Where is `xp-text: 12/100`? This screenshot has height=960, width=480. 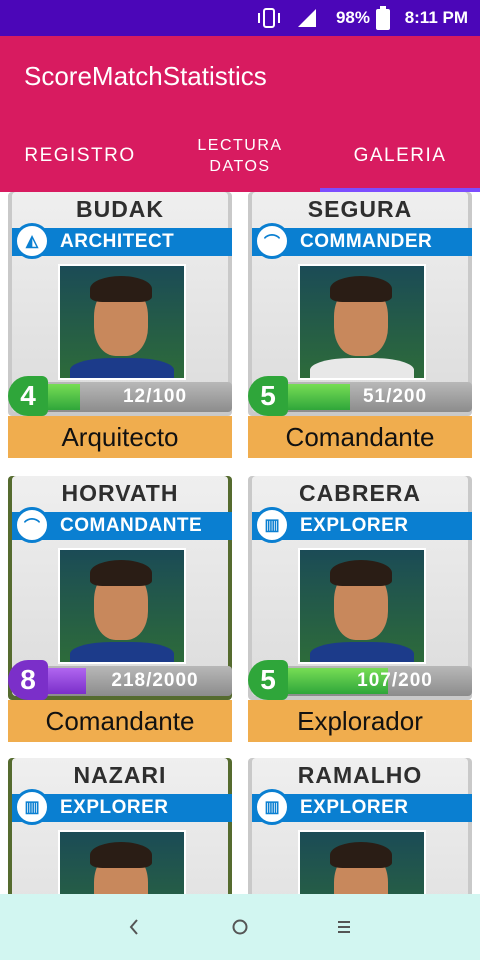
xp-text: 12/100 is located at coordinates (155, 396).